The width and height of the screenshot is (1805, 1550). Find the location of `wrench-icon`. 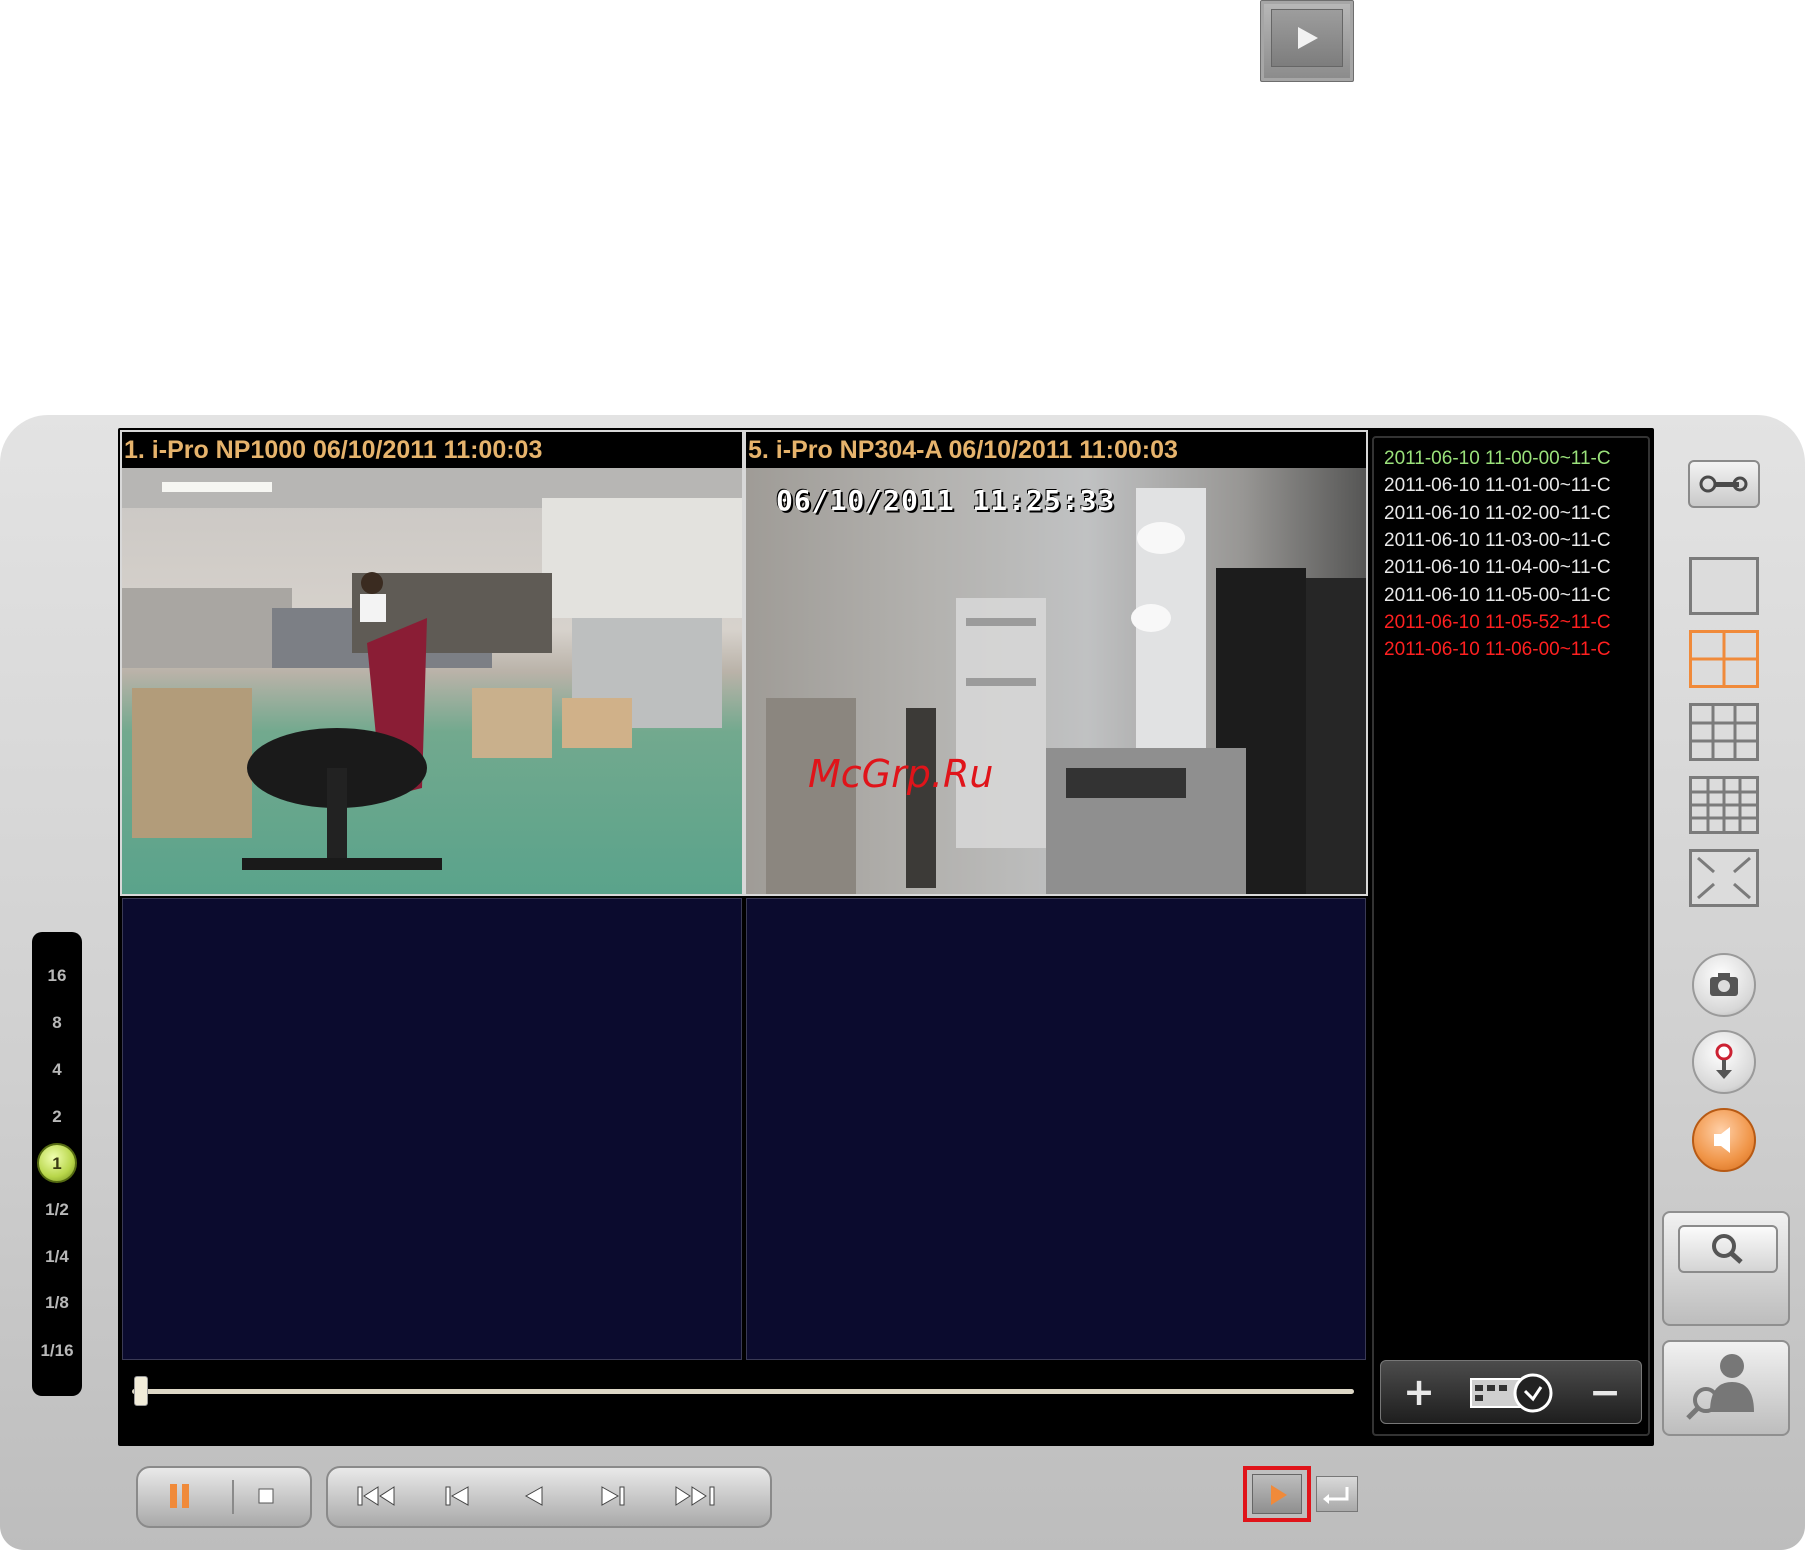

wrench-icon is located at coordinates (1723, 484).